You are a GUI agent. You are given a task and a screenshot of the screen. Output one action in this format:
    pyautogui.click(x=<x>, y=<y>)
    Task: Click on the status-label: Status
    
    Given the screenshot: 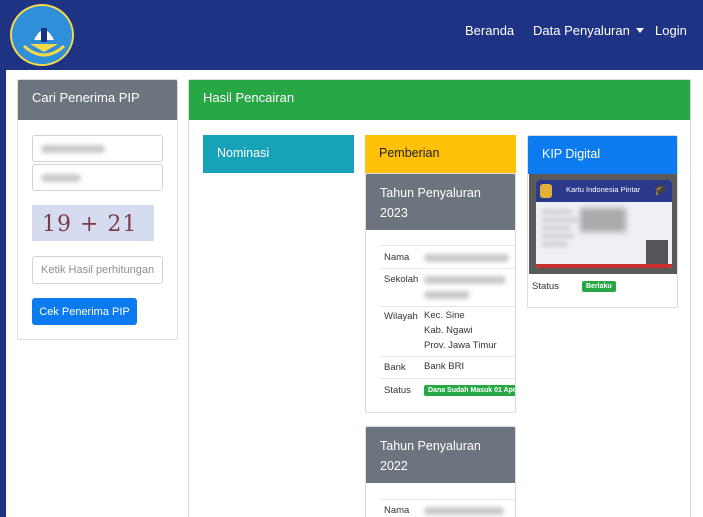 What is the action you would take?
    pyautogui.click(x=397, y=390)
    